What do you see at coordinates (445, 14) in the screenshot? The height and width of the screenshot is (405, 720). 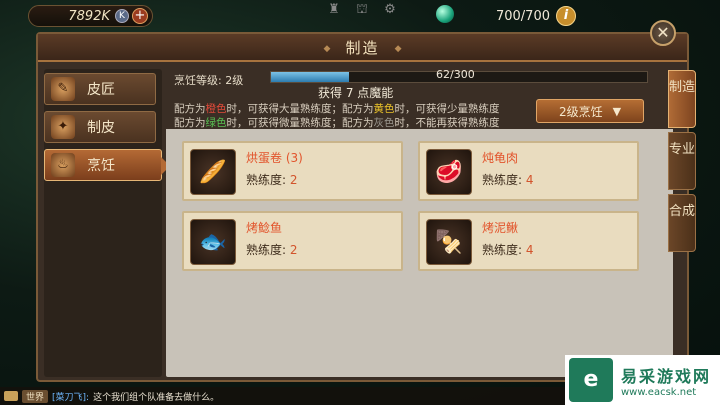 I see `energy-orb-icon` at bounding box center [445, 14].